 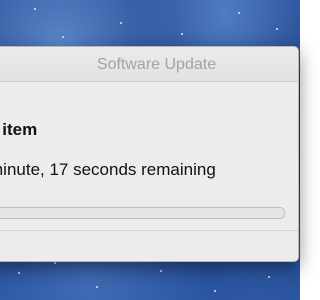 I want to click on status-heading: g 1 item, so click(x=19, y=129).